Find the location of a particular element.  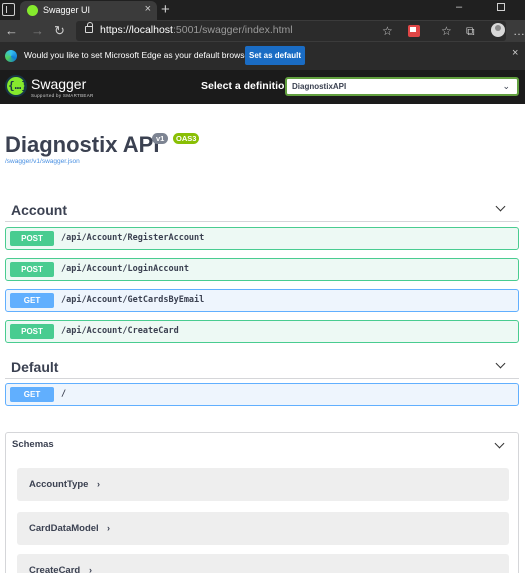

model-name: AccountType is located at coordinates (59, 484).